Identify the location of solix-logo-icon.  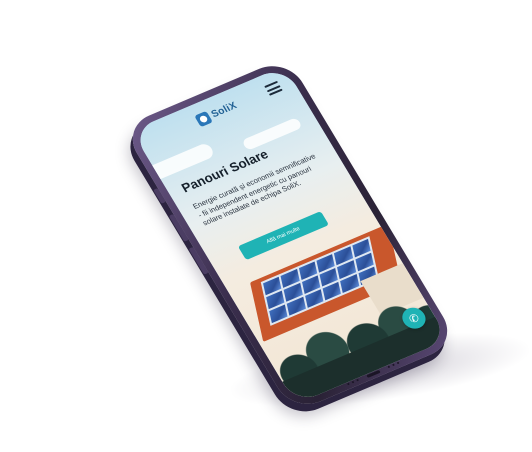
(203, 118).